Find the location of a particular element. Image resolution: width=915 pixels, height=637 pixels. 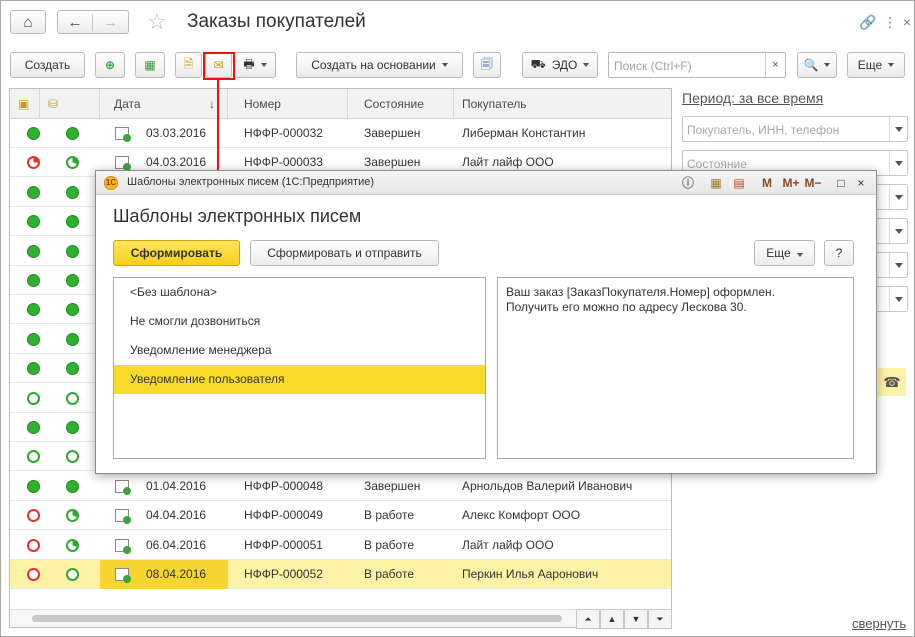

create-button: Создать is located at coordinates (47, 65).